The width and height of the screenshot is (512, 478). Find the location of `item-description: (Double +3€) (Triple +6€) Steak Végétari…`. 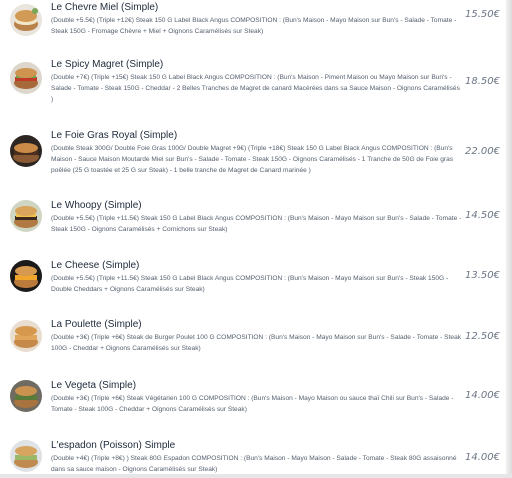

item-description: (Double +3€) (Triple +6€) Steak Végétari… is located at coordinates (252, 404).